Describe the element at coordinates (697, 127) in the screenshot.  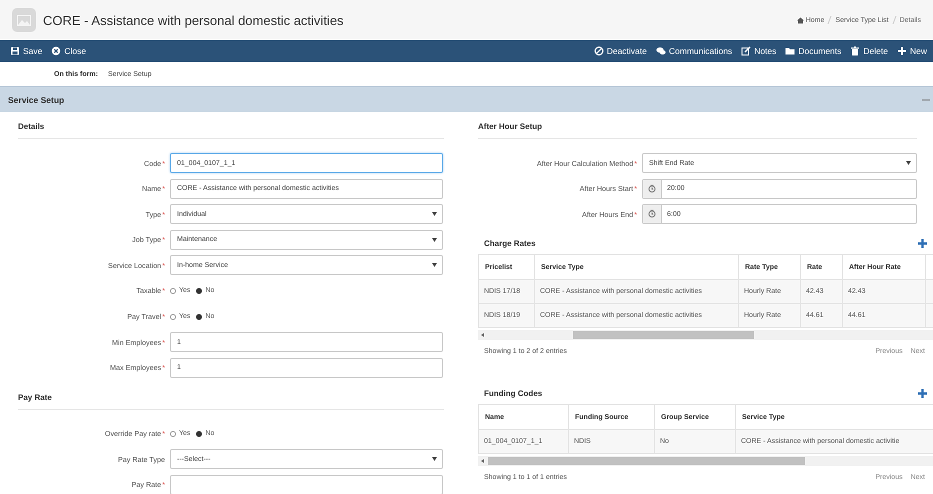
I see `section-heading: After Hour Setup` at that location.